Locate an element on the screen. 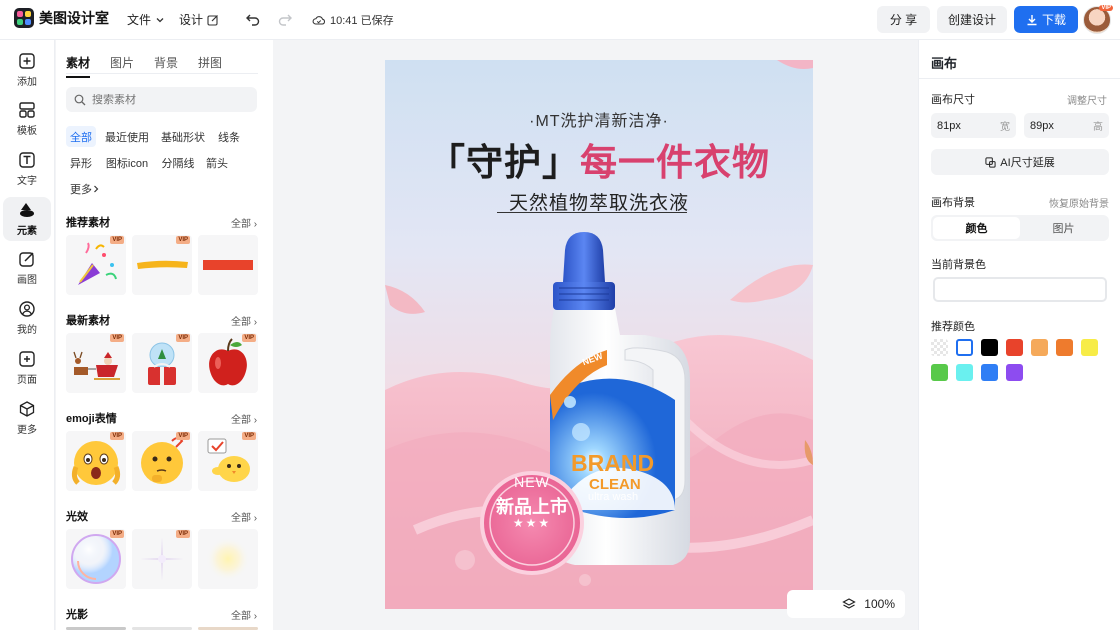 The width and height of the screenshot is (1120, 630). current-bg-color-field is located at coordinates (1020, 289).